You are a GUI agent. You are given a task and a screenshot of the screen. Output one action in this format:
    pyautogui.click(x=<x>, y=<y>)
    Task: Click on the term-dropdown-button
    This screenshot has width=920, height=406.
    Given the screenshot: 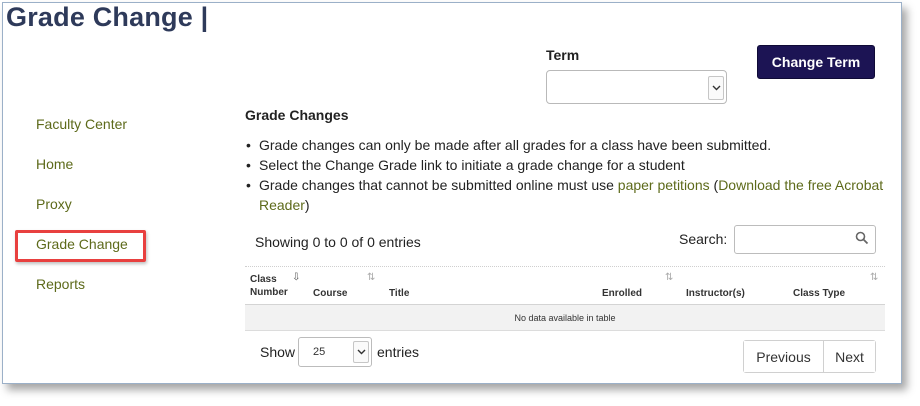 What is the action you would take?
    pyautogui.click(x=716, y=88)
    